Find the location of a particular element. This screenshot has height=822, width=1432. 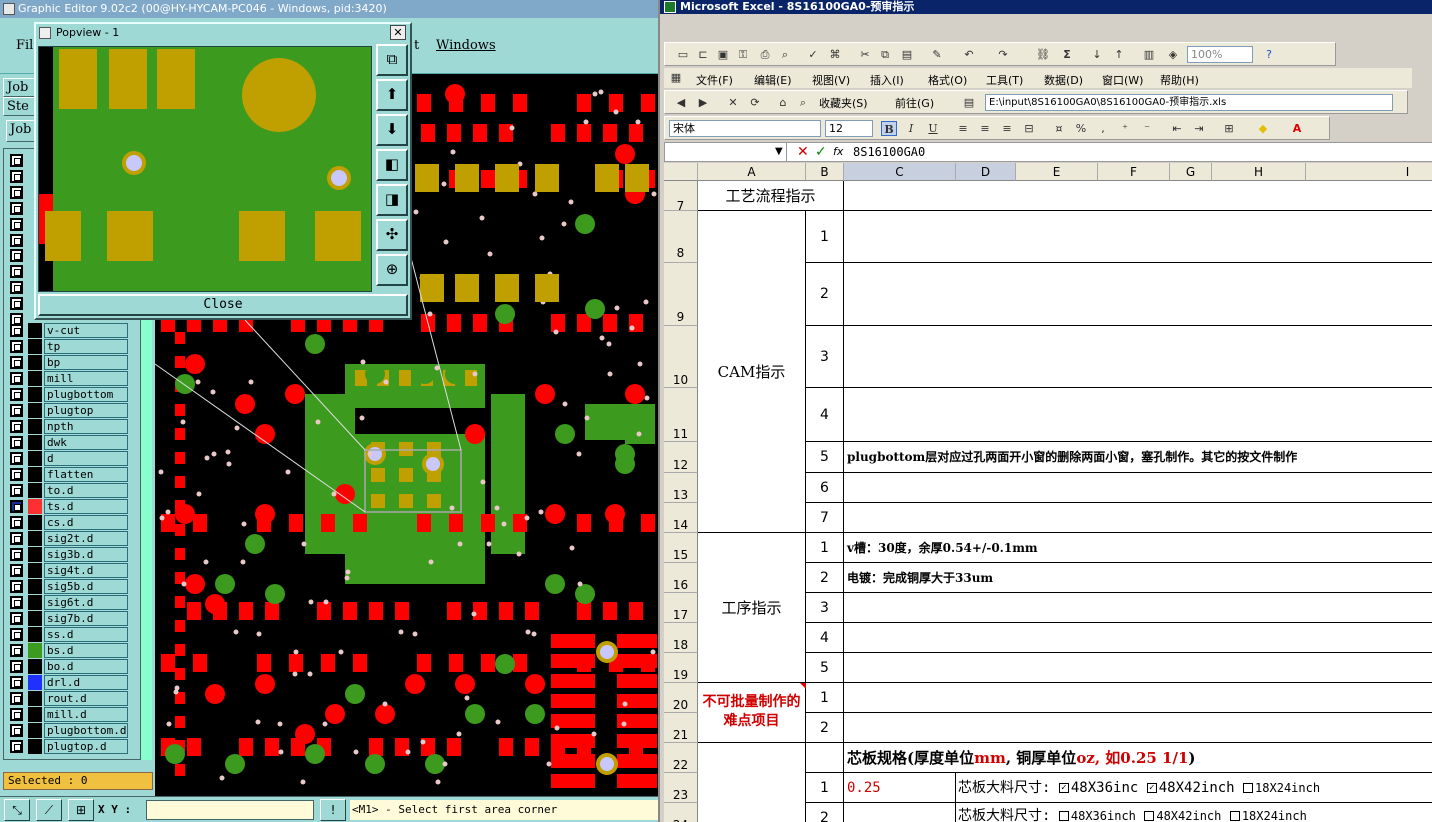

cam-item-text is located at coordinates (1138, 415).